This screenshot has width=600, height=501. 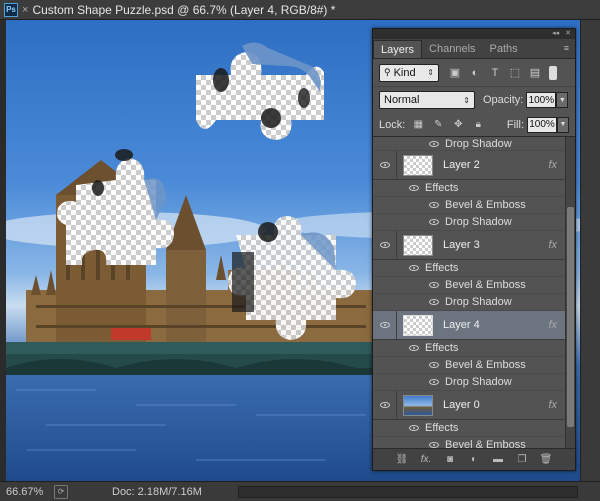 I want to click on pixel-filter-icon: ▣, so click(x=455, y=73).